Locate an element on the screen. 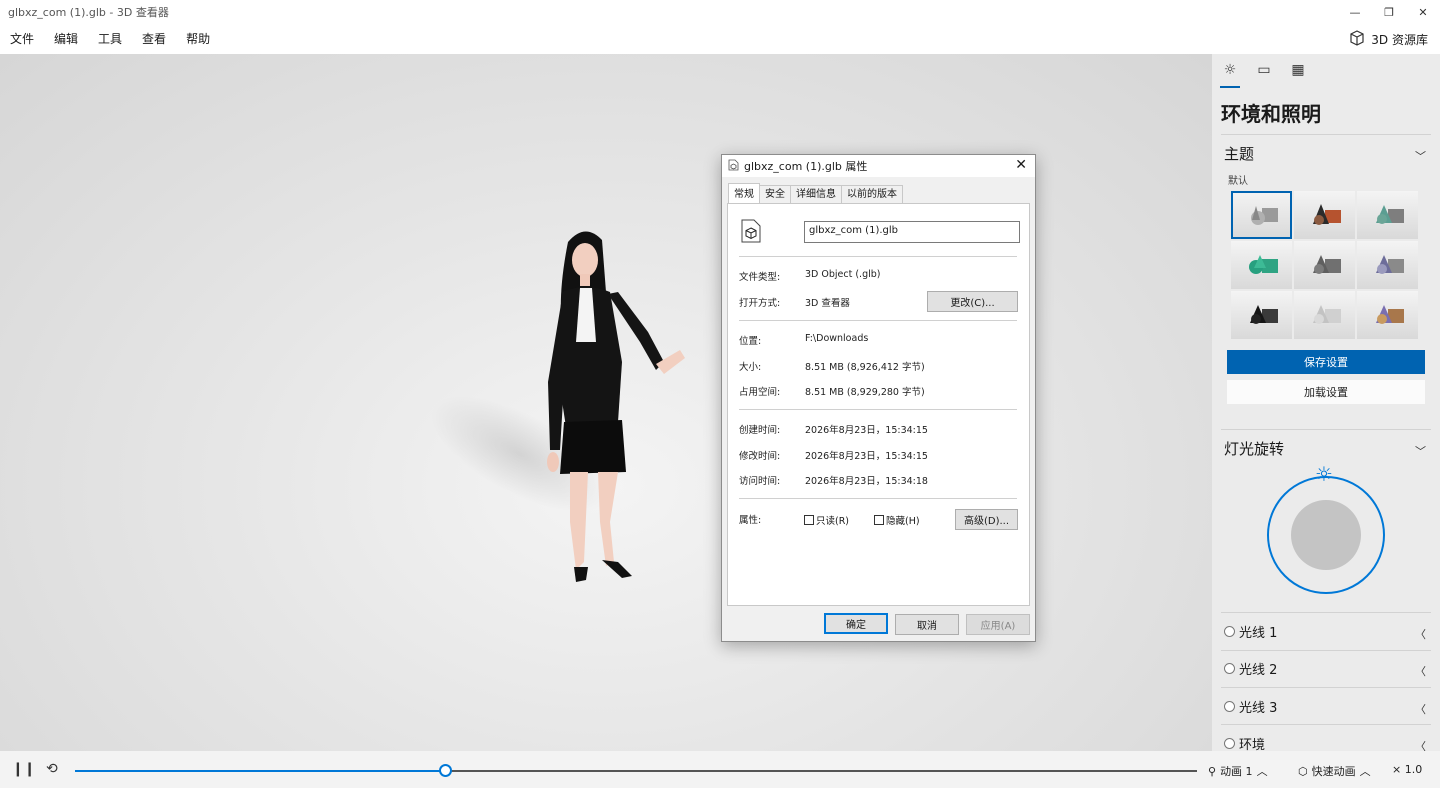  location-label: 位置: is located at coordinates (750, 341).